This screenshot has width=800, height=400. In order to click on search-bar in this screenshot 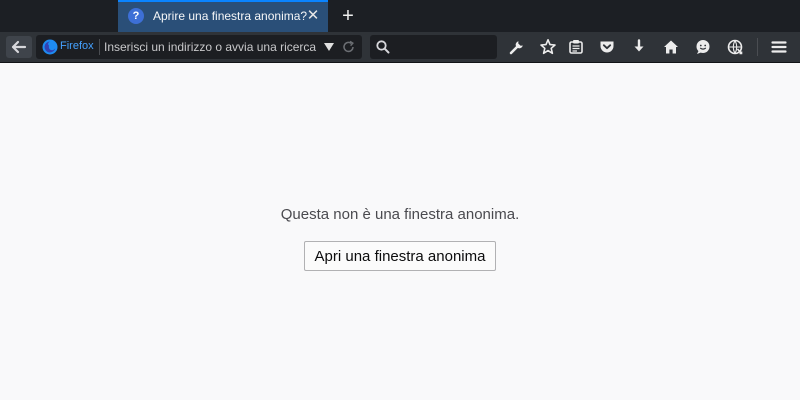, I will do `click(433, 47)`.